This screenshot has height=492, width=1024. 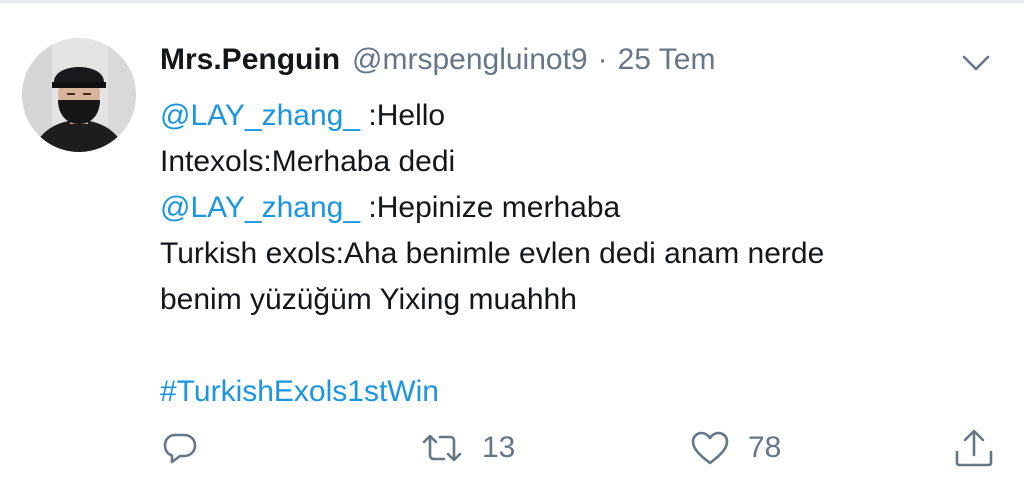 I want to click on like-count: 78, so click(x=765, y=447).